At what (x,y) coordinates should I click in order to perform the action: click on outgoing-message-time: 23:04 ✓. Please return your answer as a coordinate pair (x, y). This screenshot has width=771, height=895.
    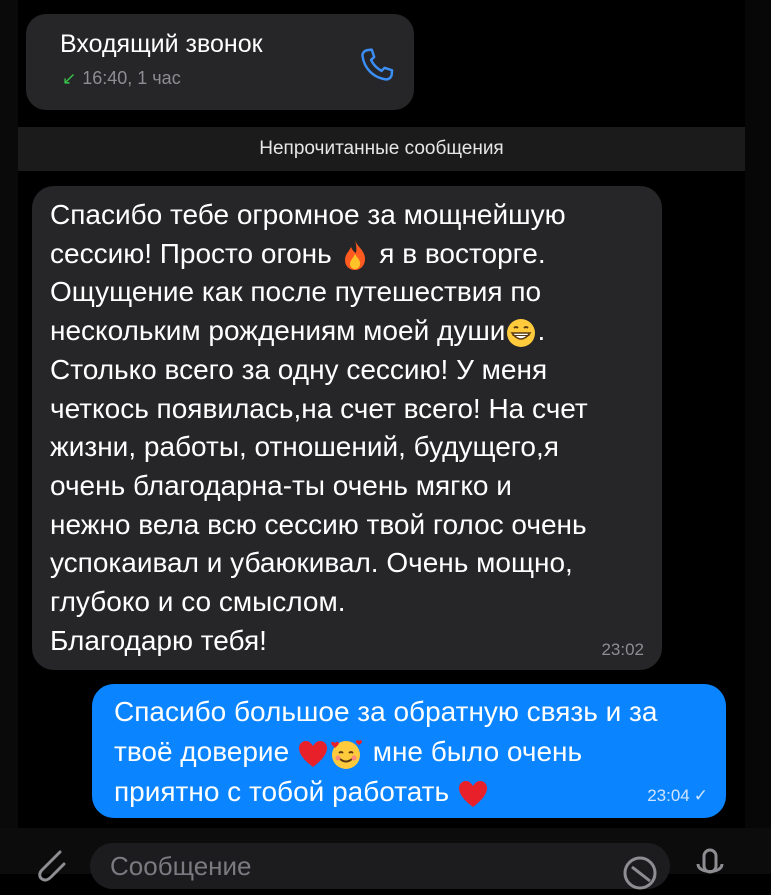
    Looking at the image, I should click on (677, 796).